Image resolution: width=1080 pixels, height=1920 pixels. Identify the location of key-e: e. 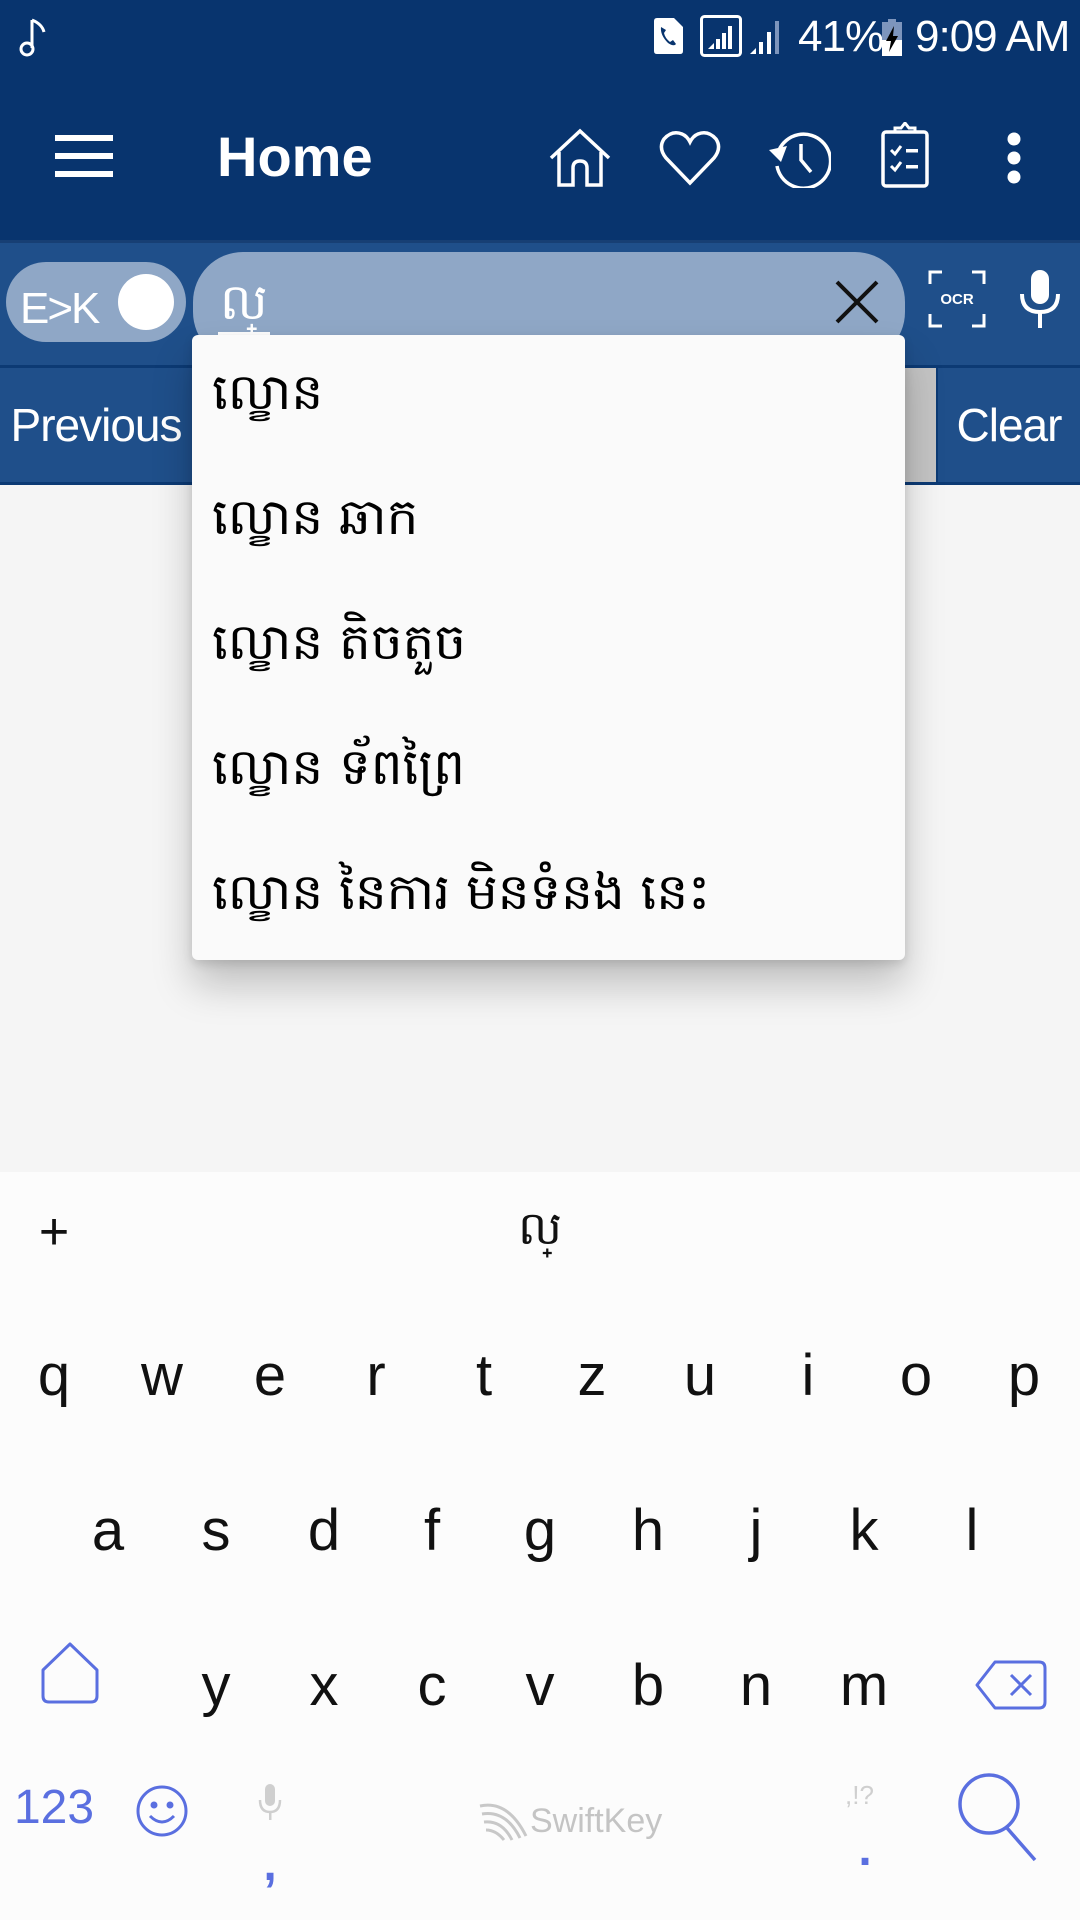
(270, 1375).